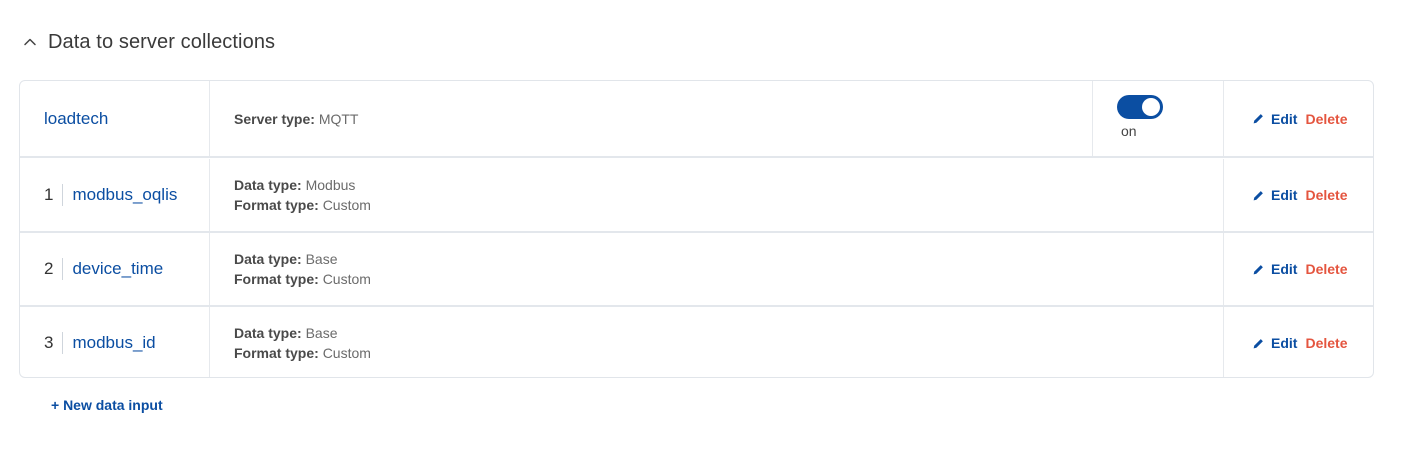 Image resolution: width=1406 pixels, height=455 pixels. What do you see at coordinates (54, 195) in the screenshot?
I see `row-index: 1` at bounding box center [54, 195].